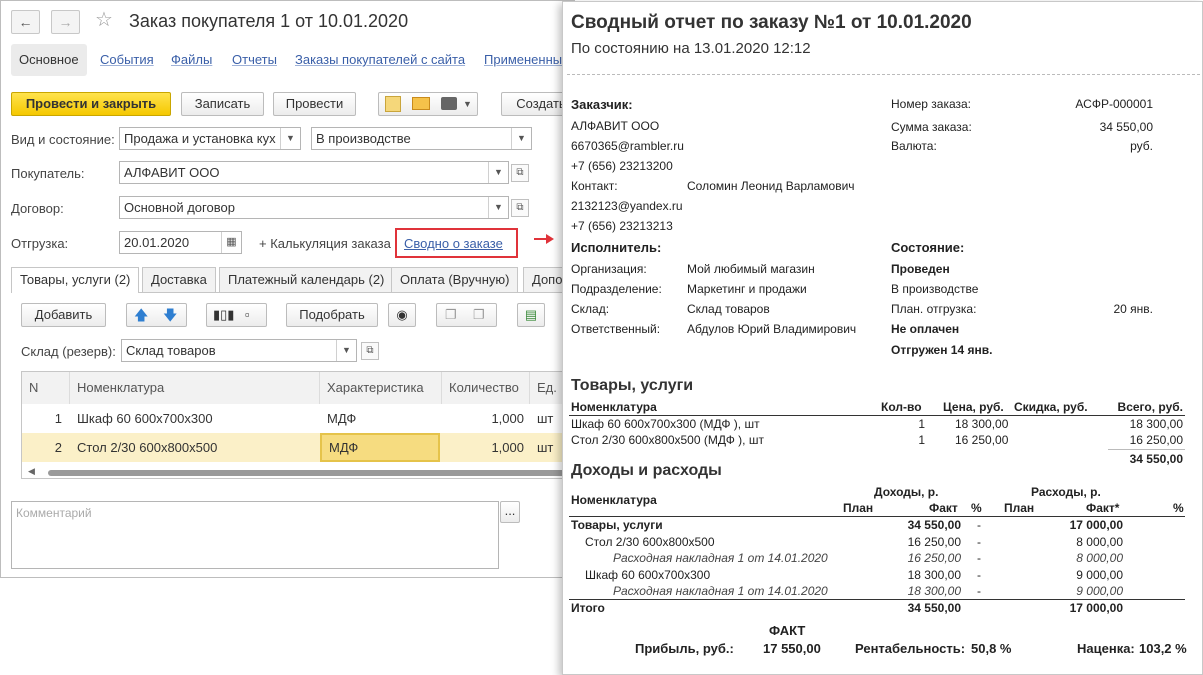 Image resolution: width=1203 pixels, height=675 pixels. What do you see at coordinates (614, 407) in the screenshot?
I see `goods-col-name: Номенклатура` at bounding box center [614, 407].